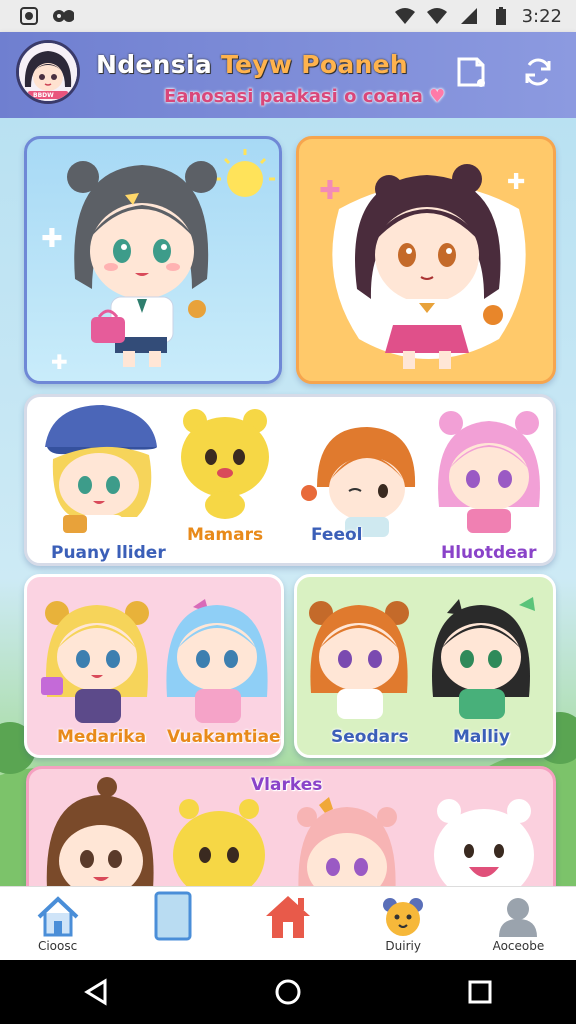  What do you see at coordinates (287, 785) in the screenshot?
I see `bottom-card-title: Vlarkes` at bounding box center [287, 785].